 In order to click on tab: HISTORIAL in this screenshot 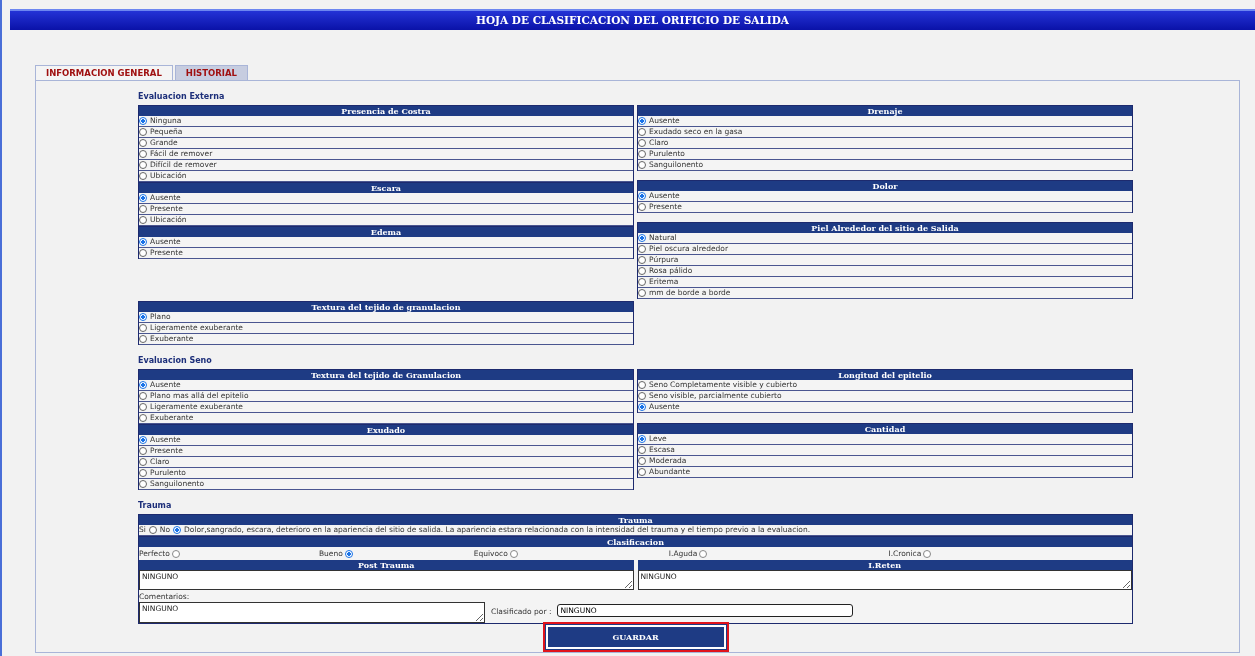, I will do `click(211, 72)`.